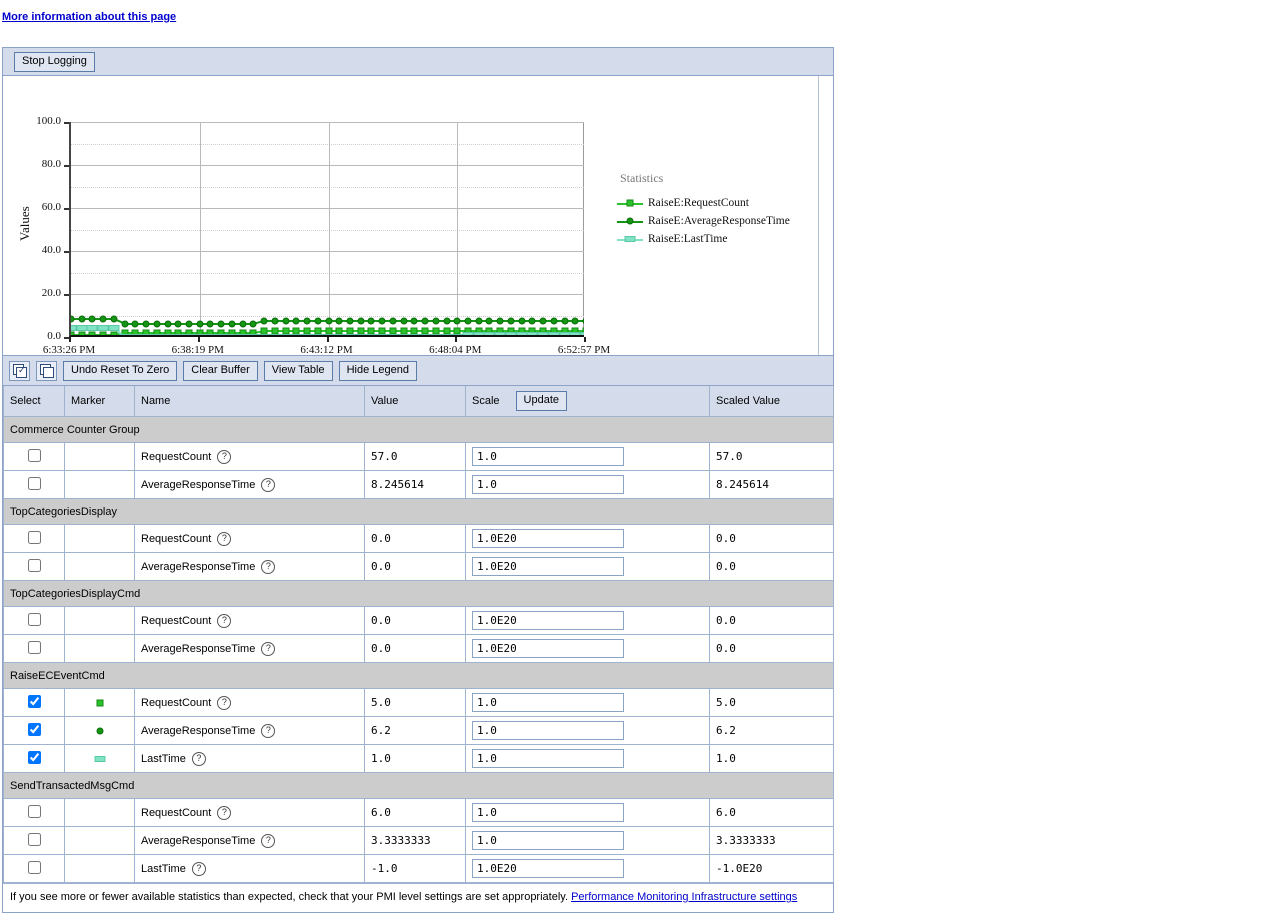 The height and width of the screenshot is (913, 1277). Describe the element at coordinates (51, 164) in the screenshot. I see `y-tick-label: 80.0` at that location.